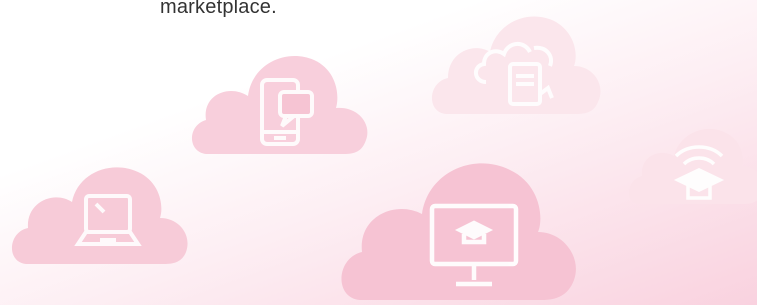 Image resolution: width=757 pixels, height=305 pixels. Describe the element at coordinates (280, 104) in the screenshot. I see `cloud-smartphone` at that location.